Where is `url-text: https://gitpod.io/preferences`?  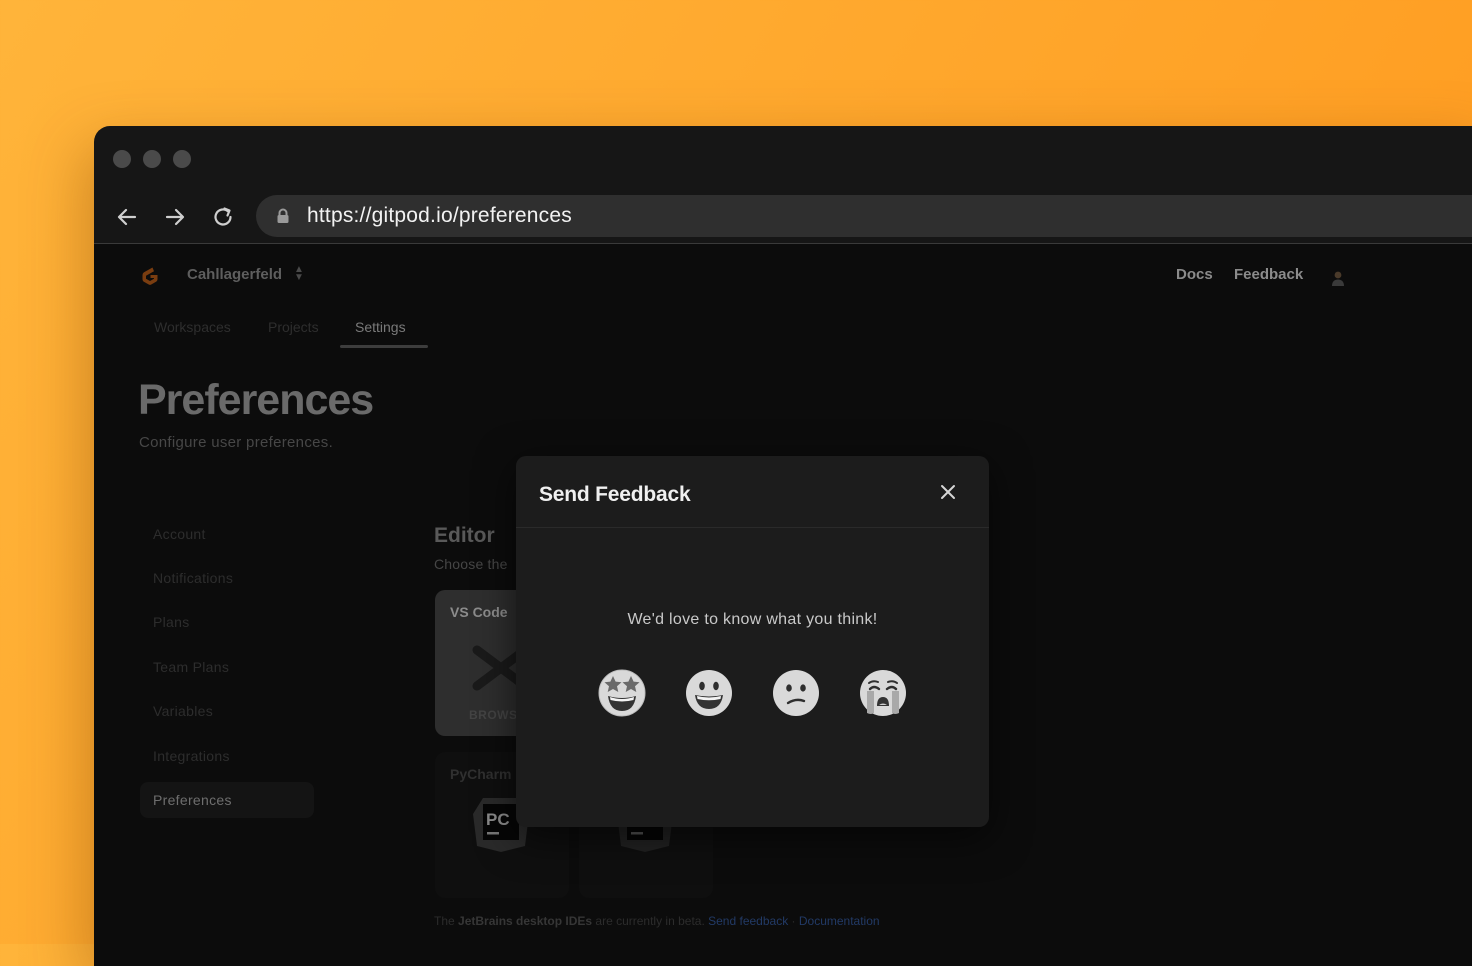
url-text: https://gitpod.io/preferences is located at coordinates (439, 216).